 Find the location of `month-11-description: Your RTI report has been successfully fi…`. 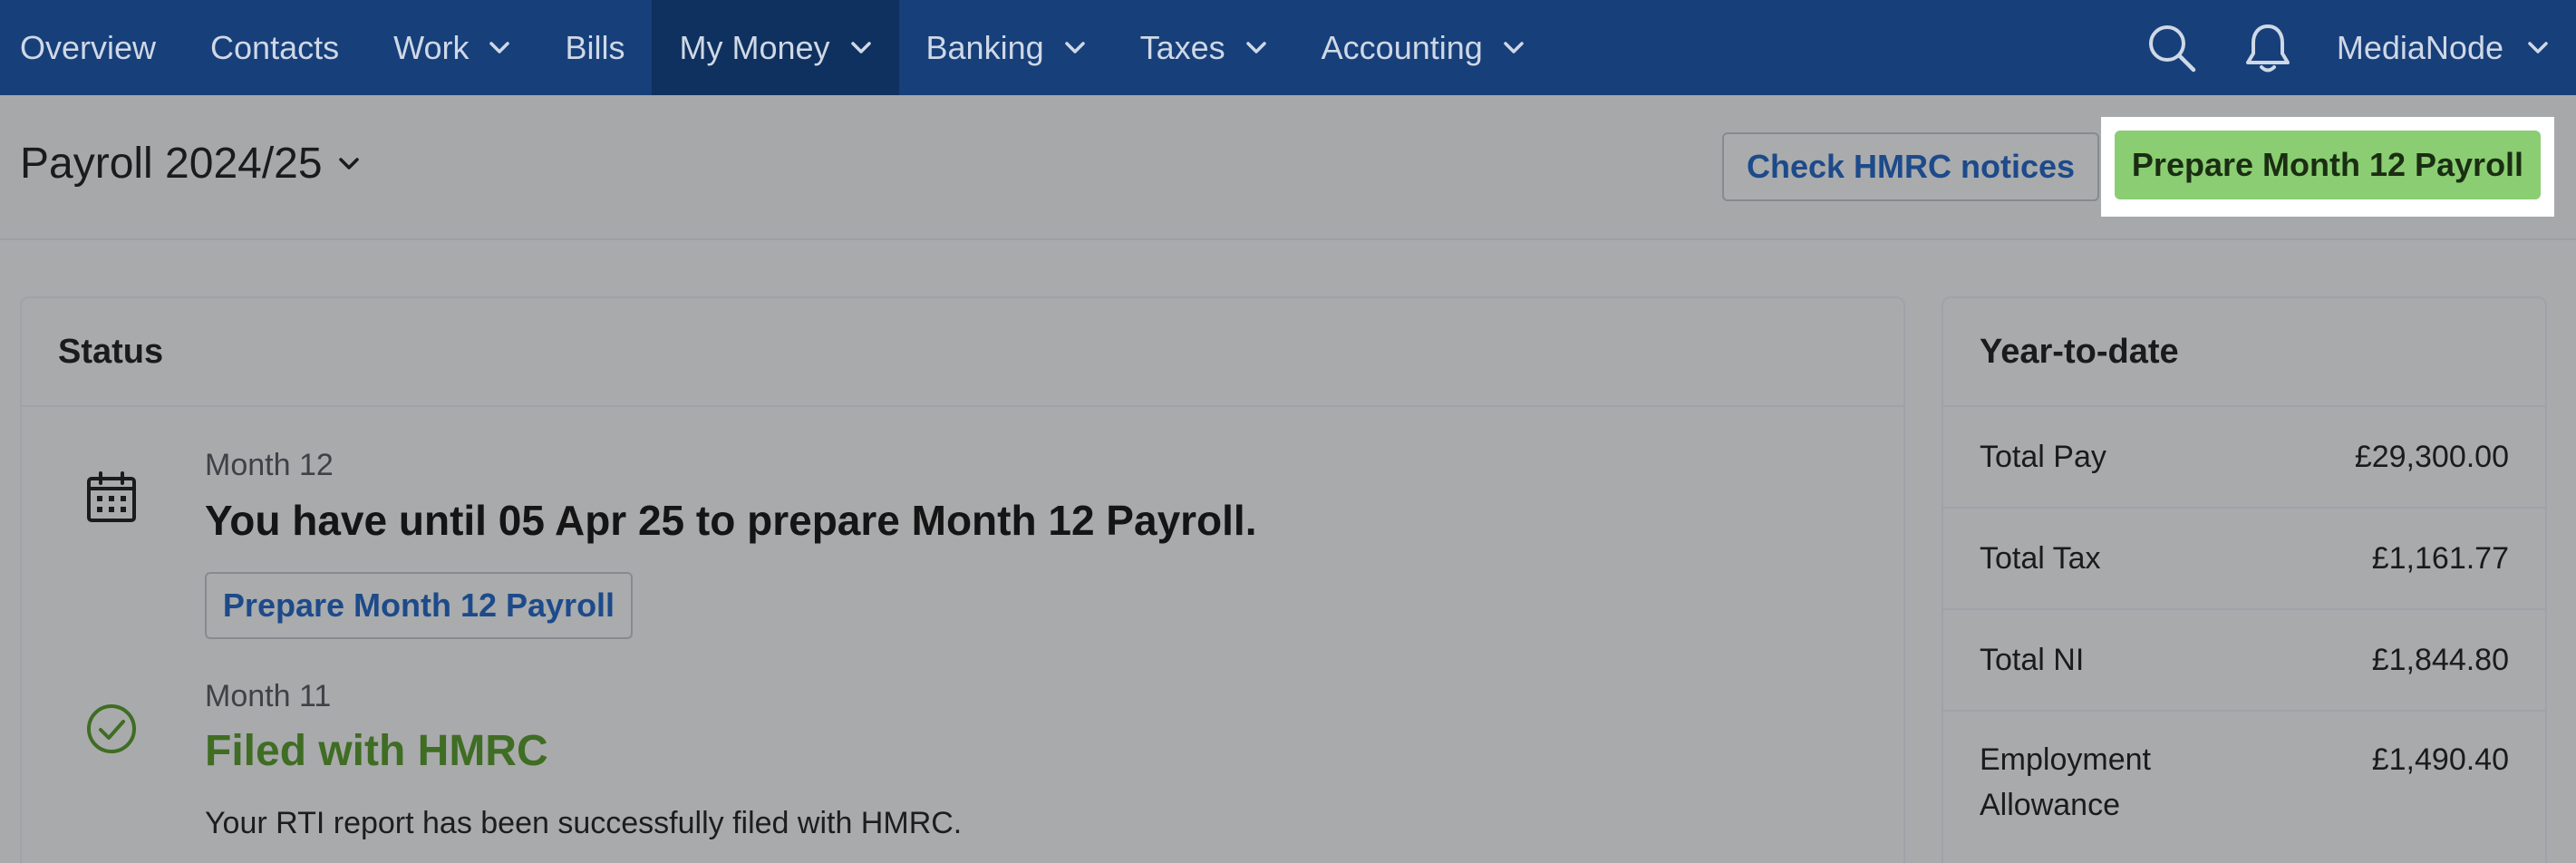

month-11-description: Your RTI report has been successfully fi… is located at coordinates (584, 823).